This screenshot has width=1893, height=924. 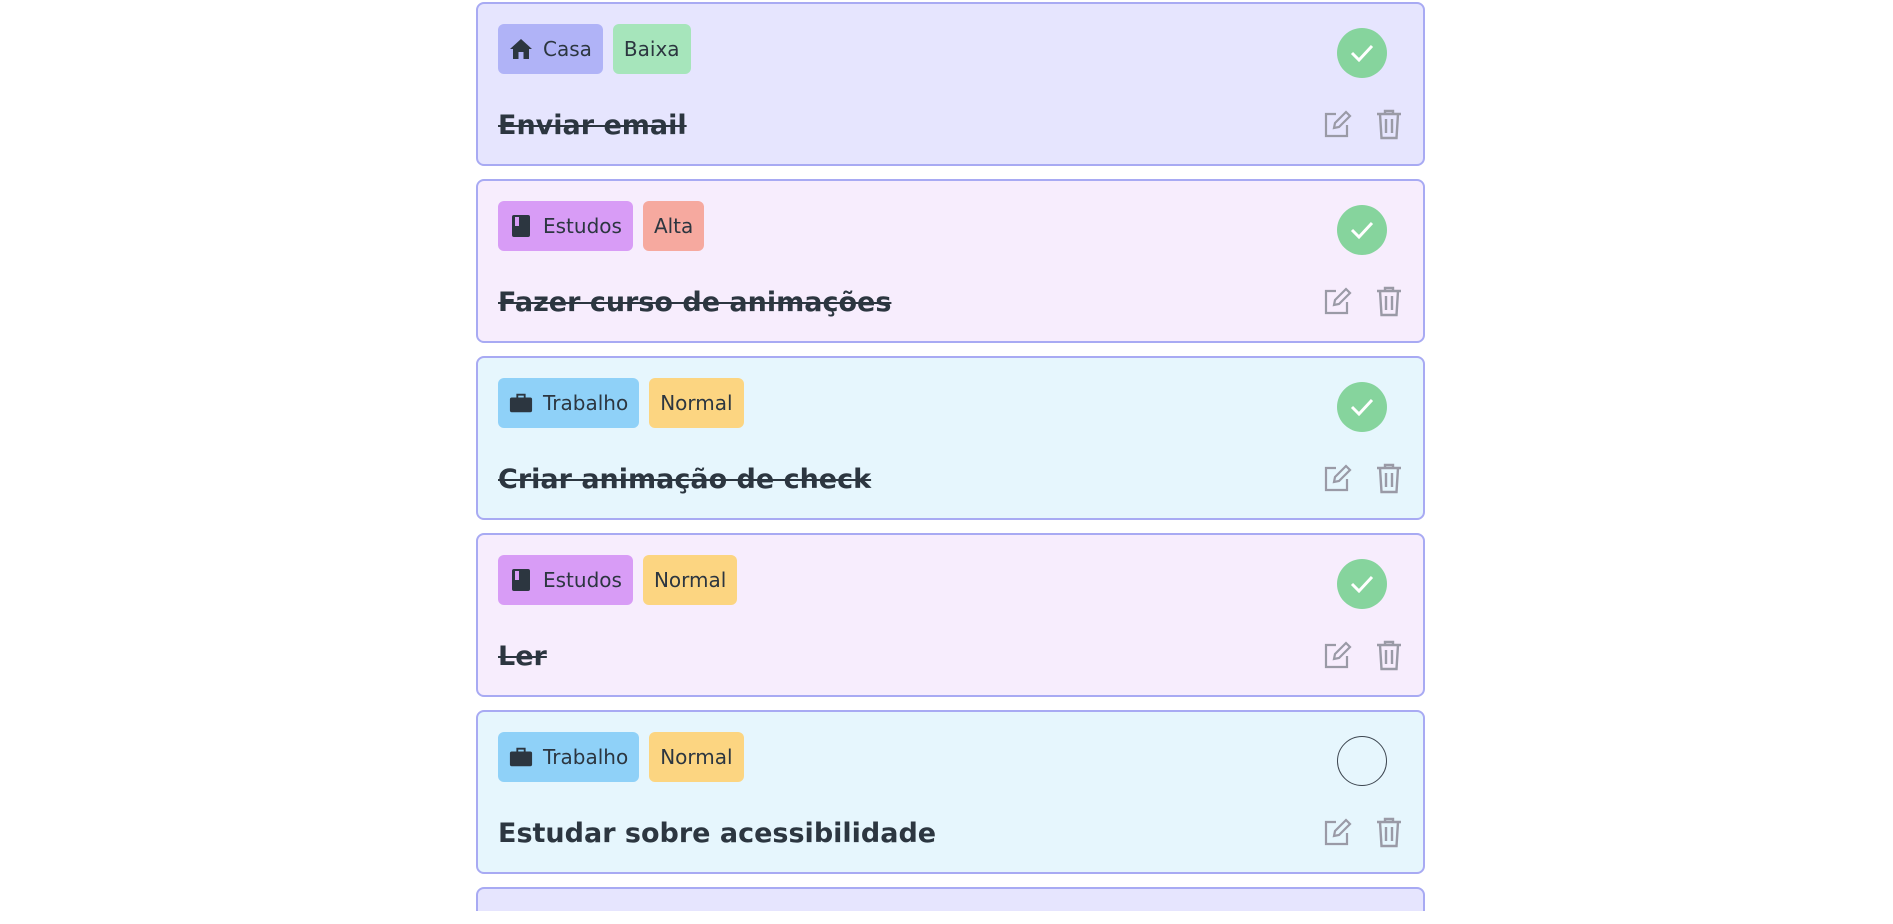 I want to click on category-tag: Casa, so click(x=550, y=49).